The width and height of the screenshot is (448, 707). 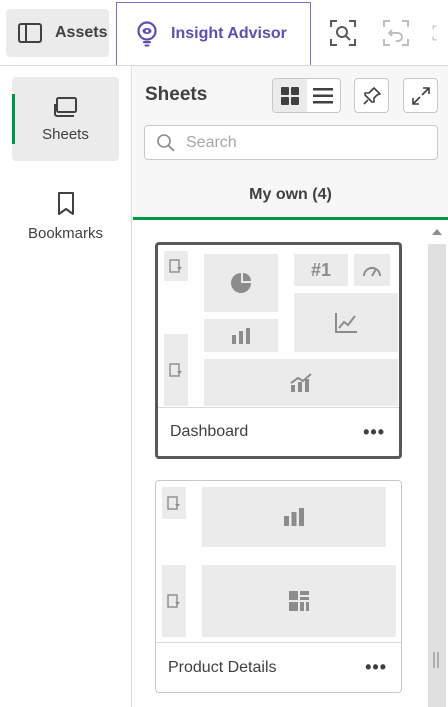 I want to click on nav-item-bookmarks: Bookmarks, so click(x=65, y=216).